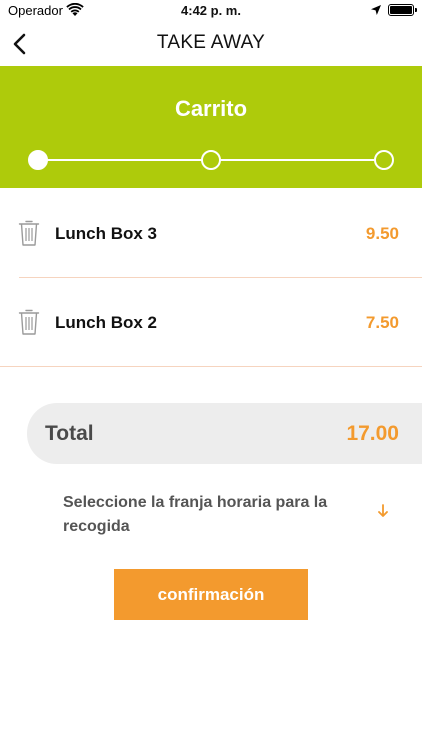  What do you see at coordinates (382, 322) in the screenshot?
I see `item-price: 7.50` at bounding box center [382, 322].